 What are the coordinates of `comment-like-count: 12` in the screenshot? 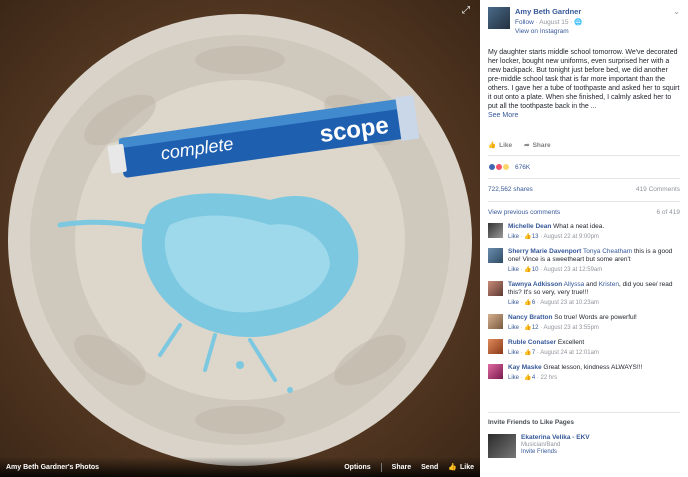 It's located at (535, 328).